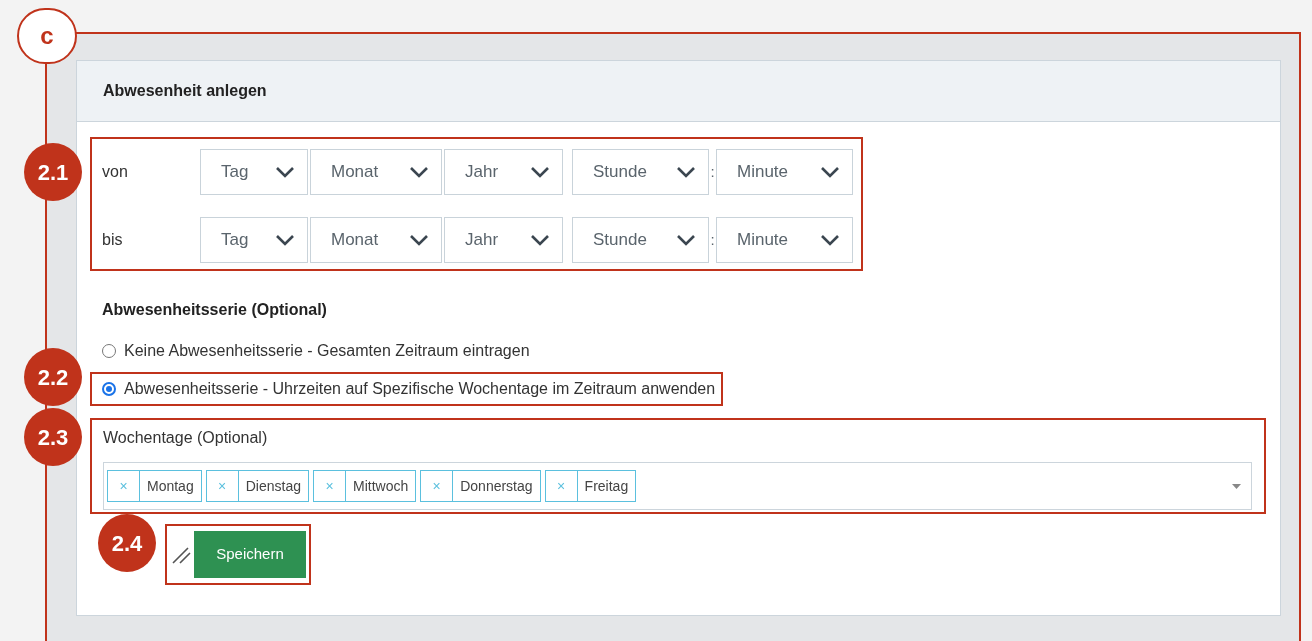  I want to click on row-label: bis, so click(112, 240).